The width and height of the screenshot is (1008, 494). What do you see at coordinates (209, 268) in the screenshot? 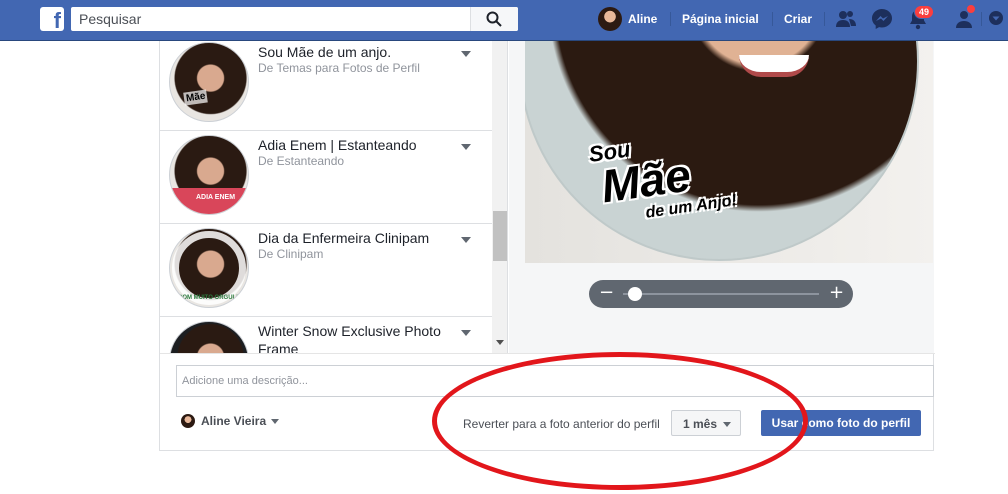
I see `frame-thumbnail: COM MUITO ORGULHO` at bounding box center [209, 268].